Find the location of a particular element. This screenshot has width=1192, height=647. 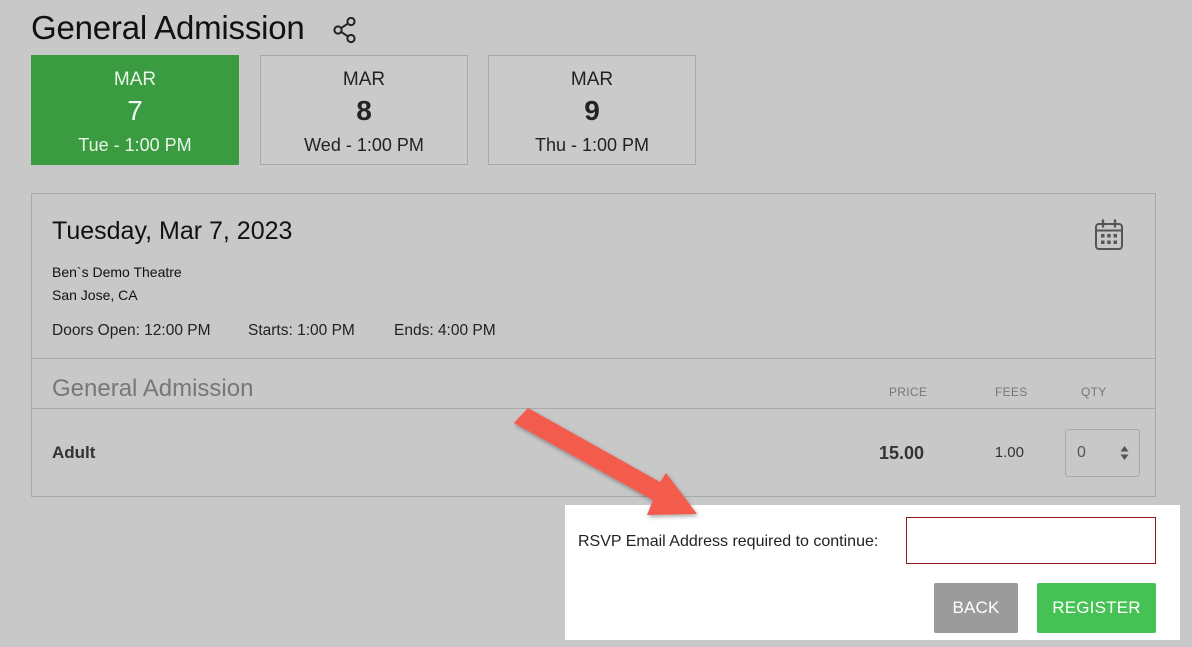

ticket-type-name: Adult is located at coordinates (74, 452).